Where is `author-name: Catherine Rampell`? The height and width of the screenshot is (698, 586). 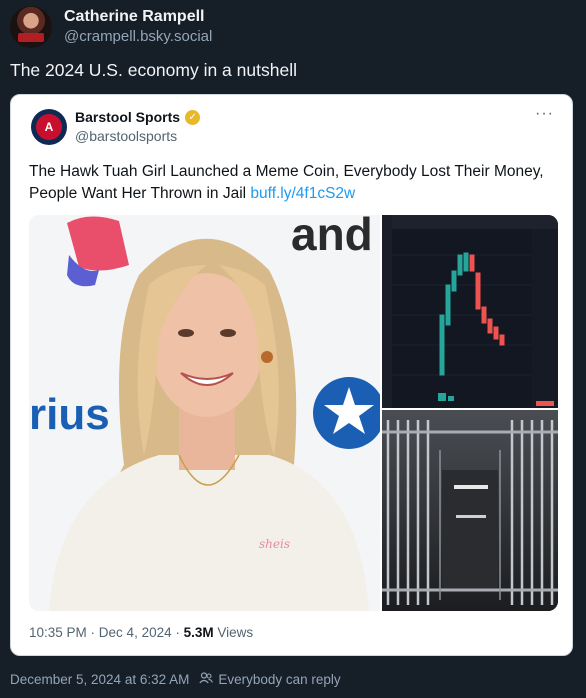
author-name: Catherine Rampell is located at coordinates (138, 17).